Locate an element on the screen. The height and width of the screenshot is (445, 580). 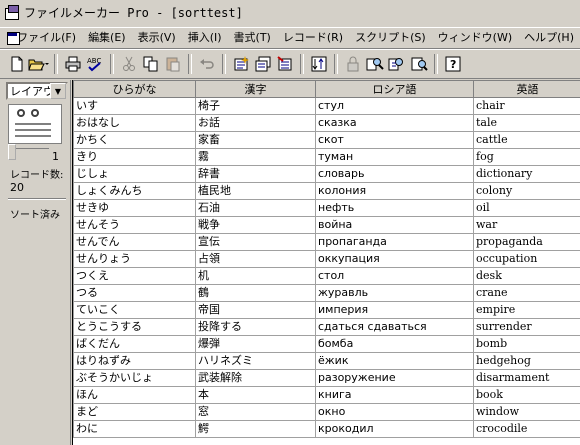
russian-cell: пропаганда is located at coordinates (394, 242).